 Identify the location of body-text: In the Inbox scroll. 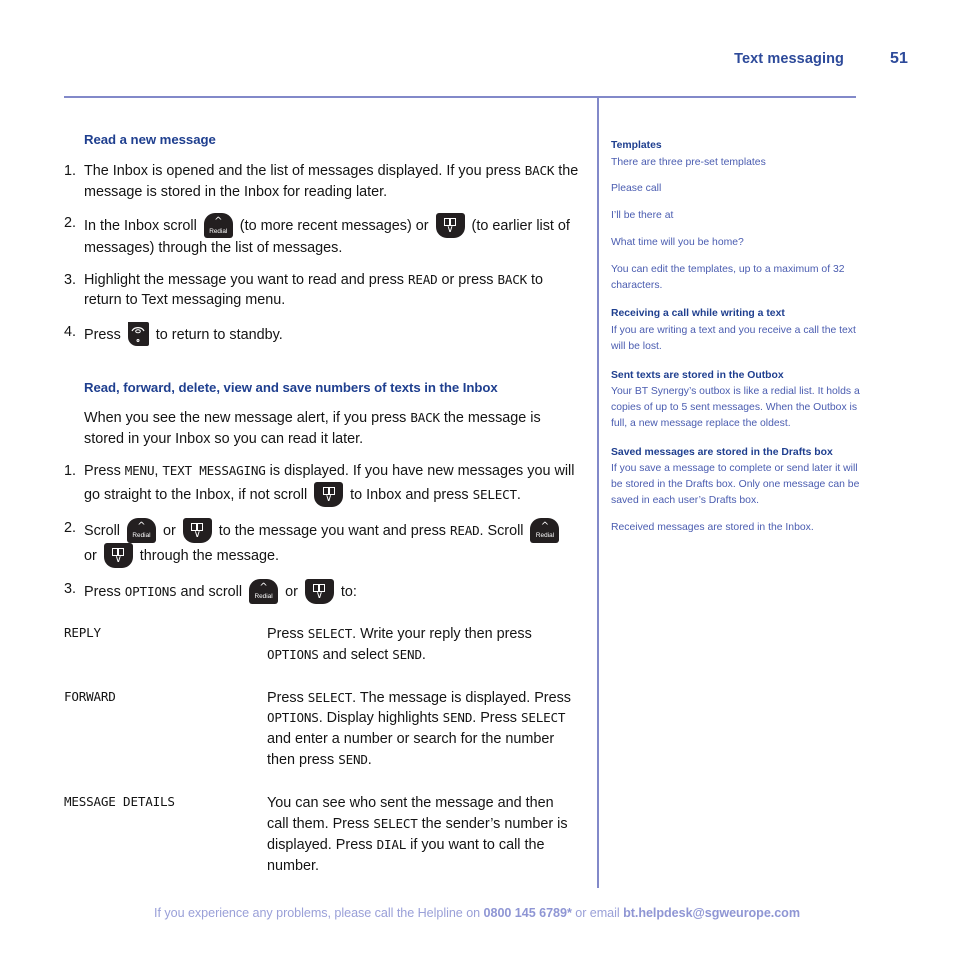
(142, 226).